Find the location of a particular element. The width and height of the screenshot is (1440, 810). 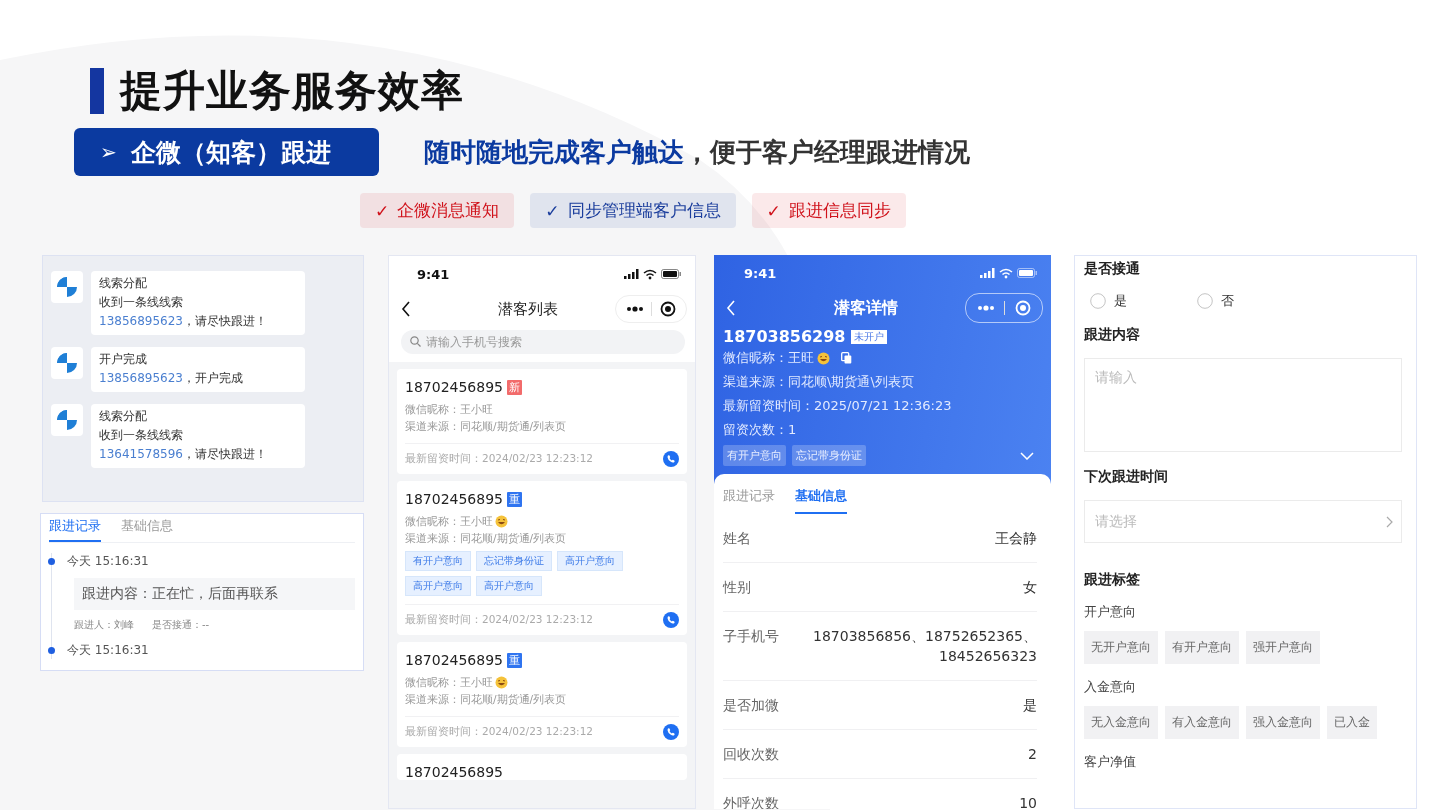

question-label: 跟进标签 is located at coordinates (1112, 580).